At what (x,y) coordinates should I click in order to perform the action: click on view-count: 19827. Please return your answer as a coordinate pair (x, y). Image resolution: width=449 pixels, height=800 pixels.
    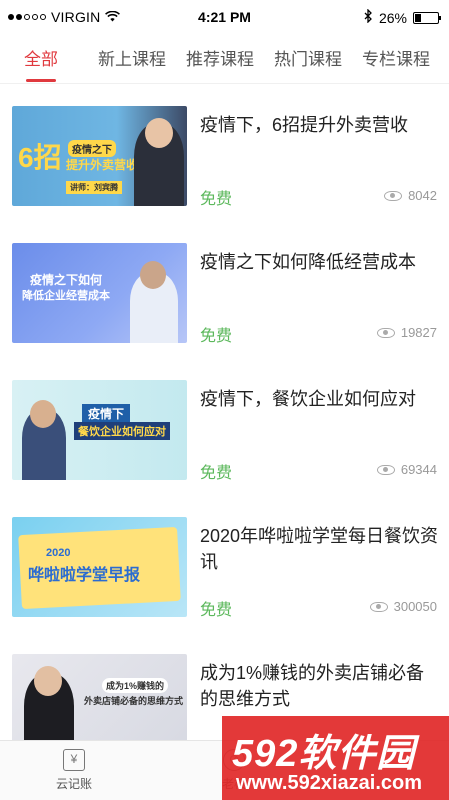
    Looking at the image, I should click on (406, 332).